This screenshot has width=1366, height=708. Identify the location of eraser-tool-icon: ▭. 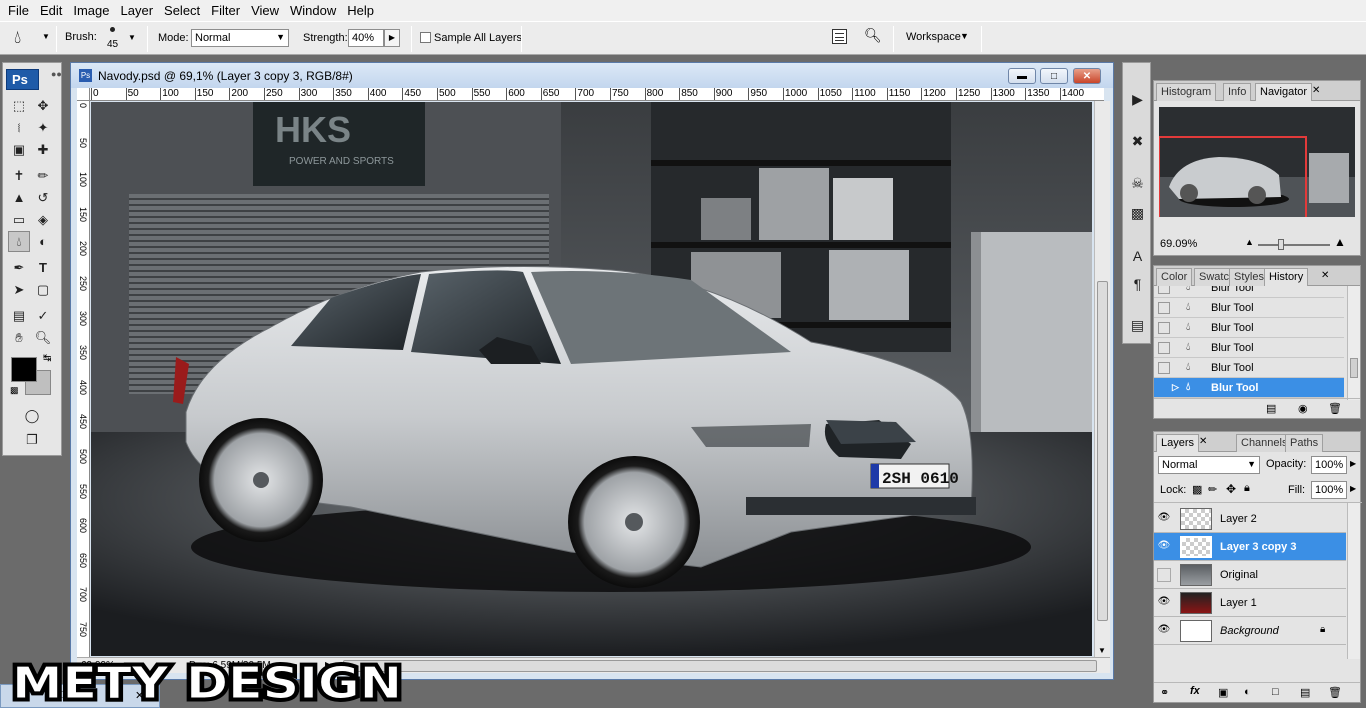
(19, 219).